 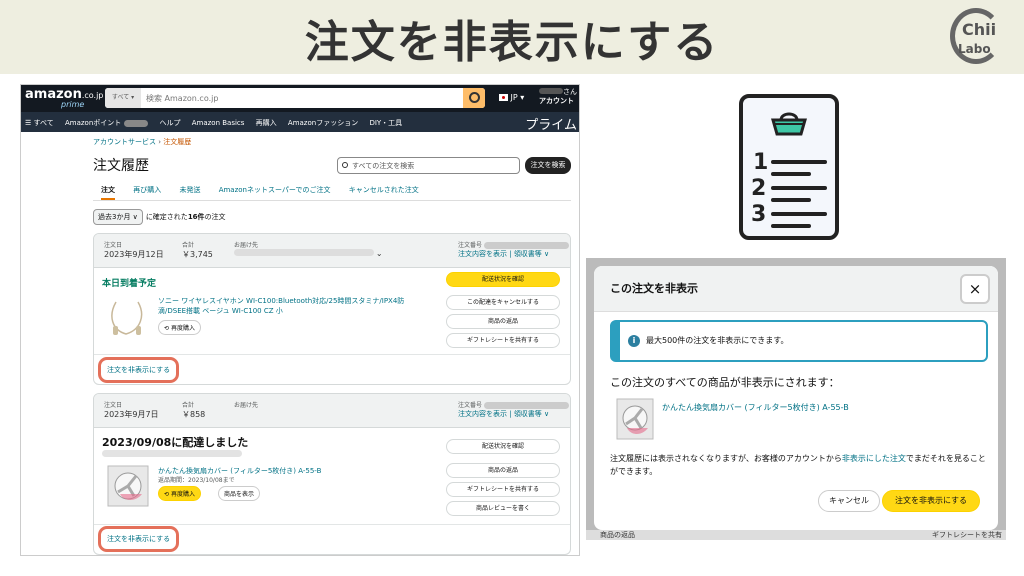 I want to click on search-category-select: すべて ▾, so click(x=123, y=98).